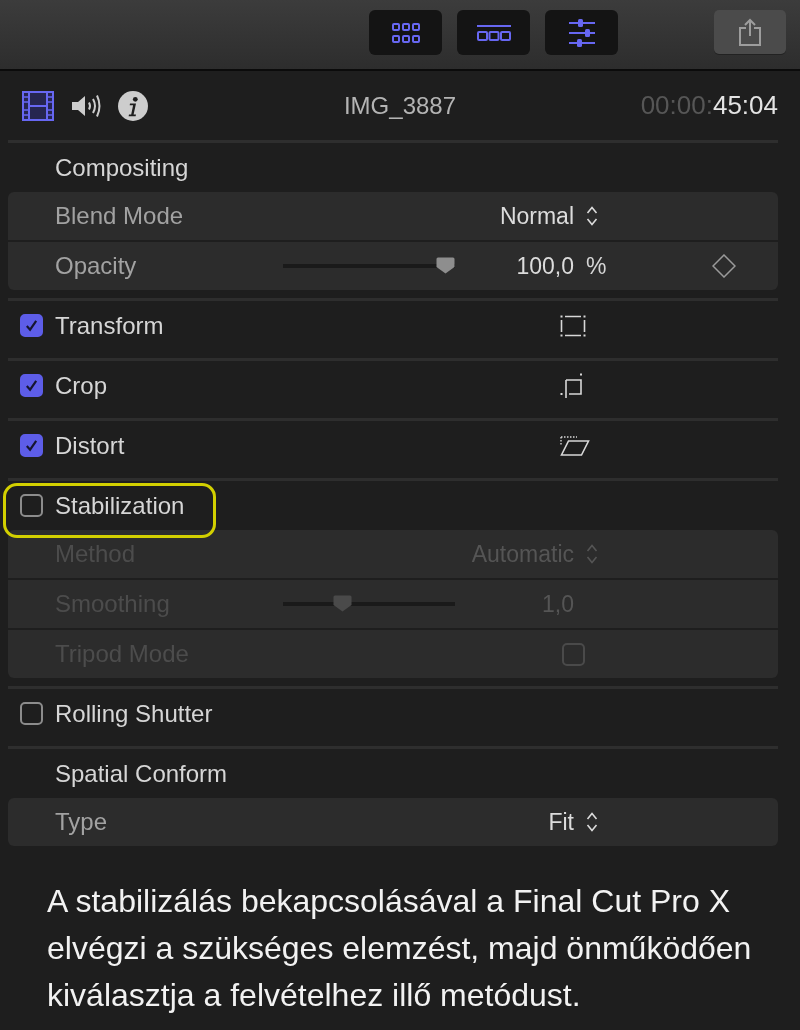  Describe the element at coordinates (134, 713) in the screenshot. I see `section-title: Rolling Shutter` at that location.